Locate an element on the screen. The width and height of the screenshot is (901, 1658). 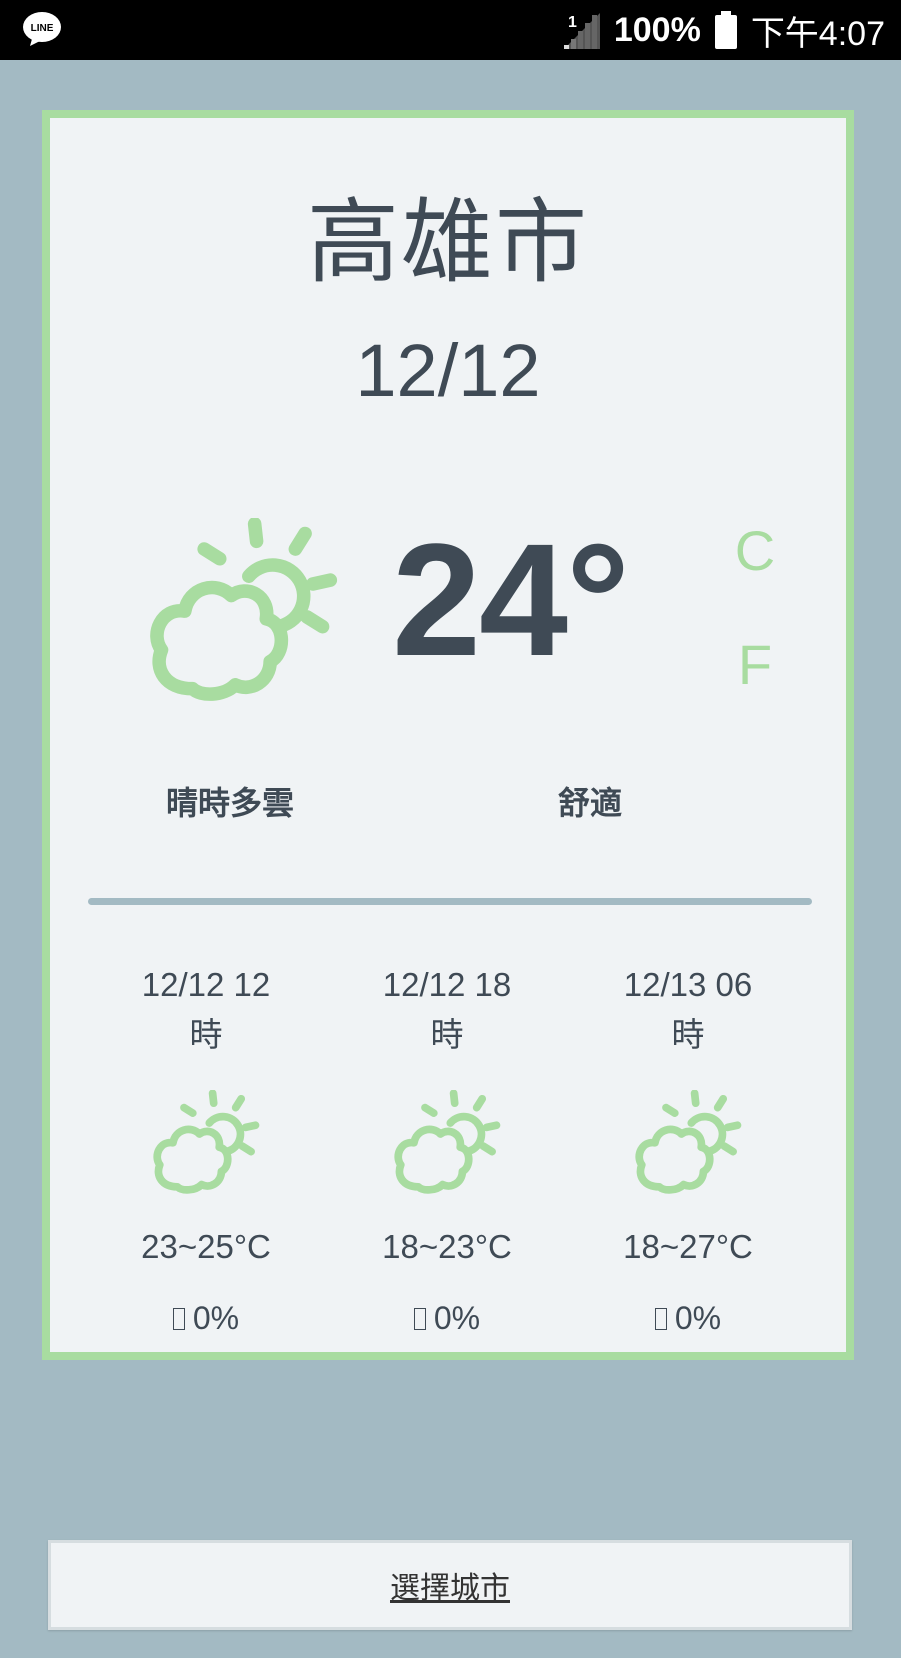
forecast-time-date: 12/12 18 is located at coordinates (447, 984).